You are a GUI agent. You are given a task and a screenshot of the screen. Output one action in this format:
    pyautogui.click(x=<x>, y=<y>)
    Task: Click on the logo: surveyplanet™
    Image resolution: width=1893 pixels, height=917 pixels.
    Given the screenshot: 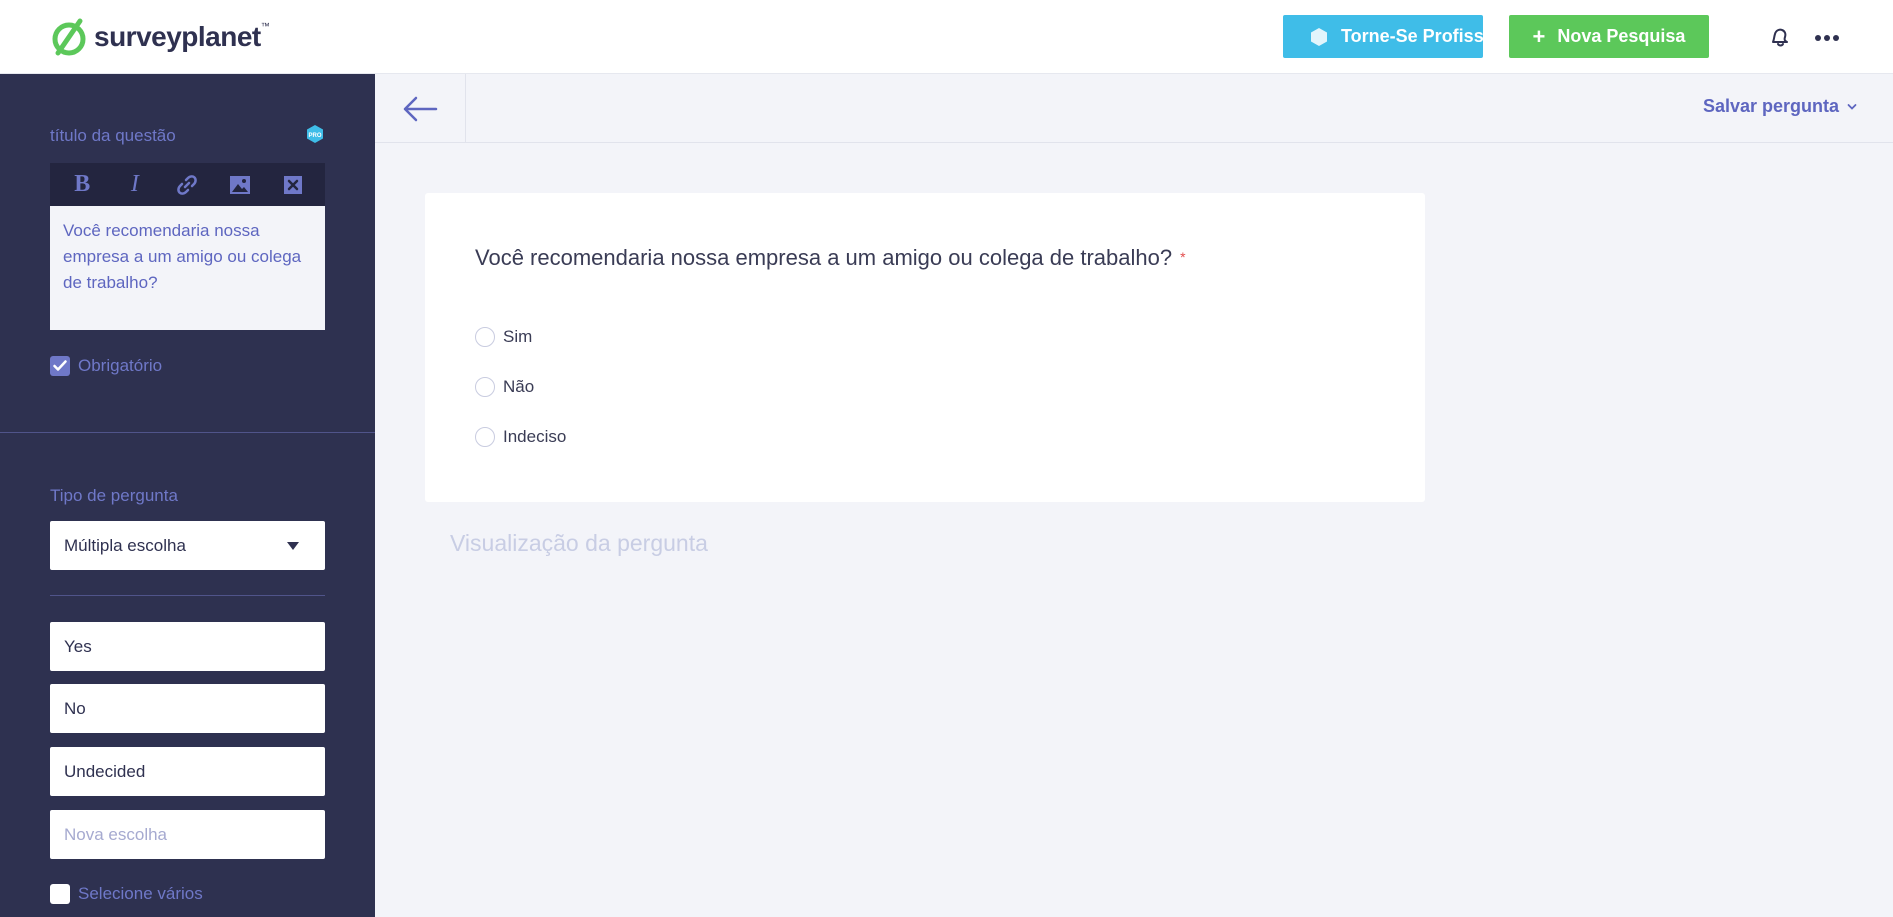 What is the action you would take?
    pyautogui.click(x=160, y=37)
    